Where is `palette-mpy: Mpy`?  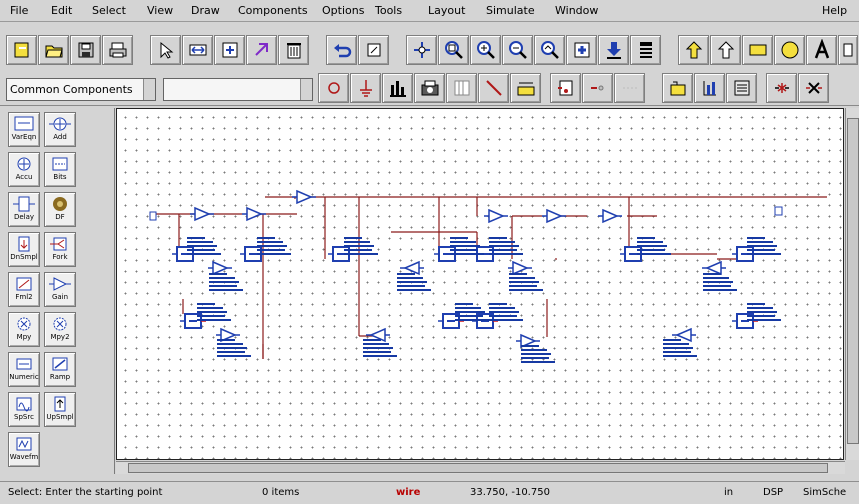
palette-mpy: Mpy is located at coordinates (24, 329).